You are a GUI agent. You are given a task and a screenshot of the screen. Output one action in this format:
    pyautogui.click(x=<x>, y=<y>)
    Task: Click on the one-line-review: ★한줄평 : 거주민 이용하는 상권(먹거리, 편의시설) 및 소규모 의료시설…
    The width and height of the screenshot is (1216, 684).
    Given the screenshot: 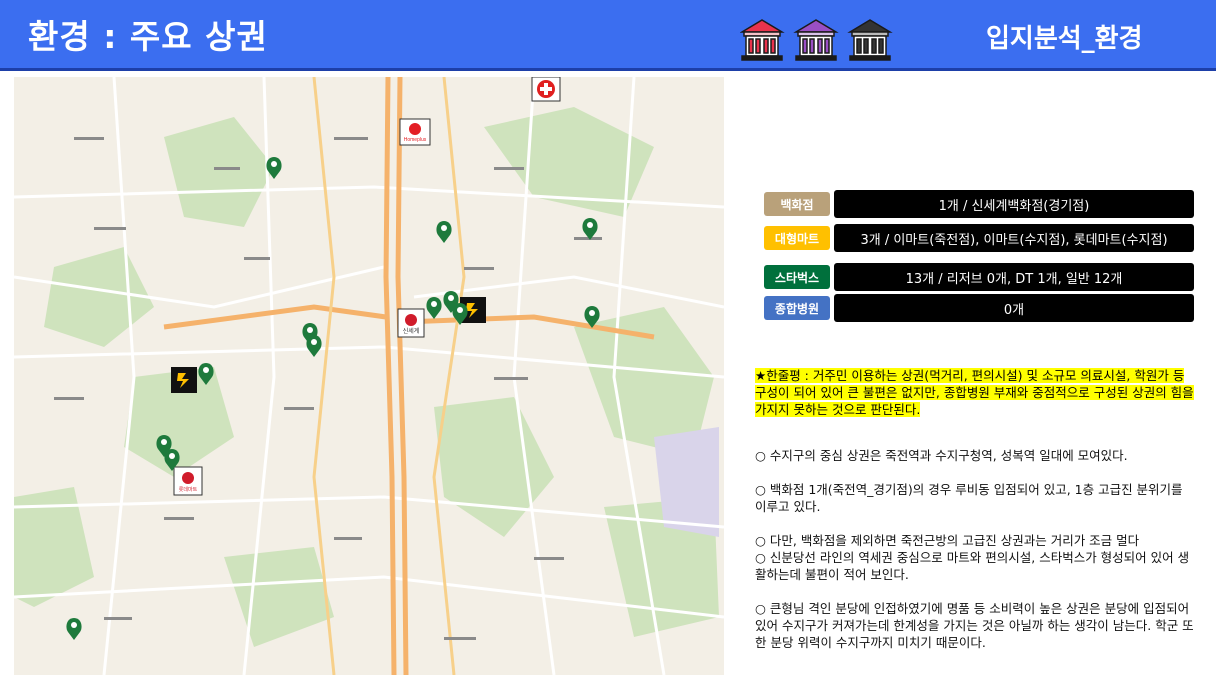 What is the action you would take?
    pyautogui.click(x=975, y=392)
    